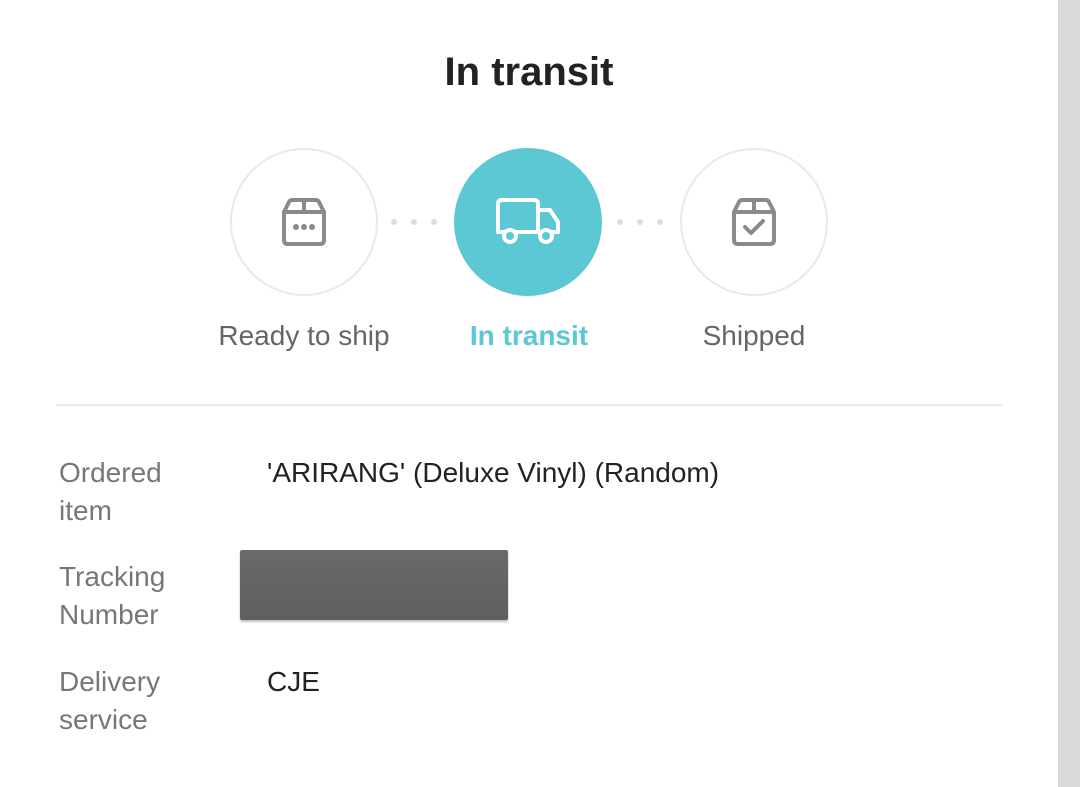  Describe the element at coordinates (85, 510) in the screenshot. I see `ordered-item-label-line2: item` at that location.